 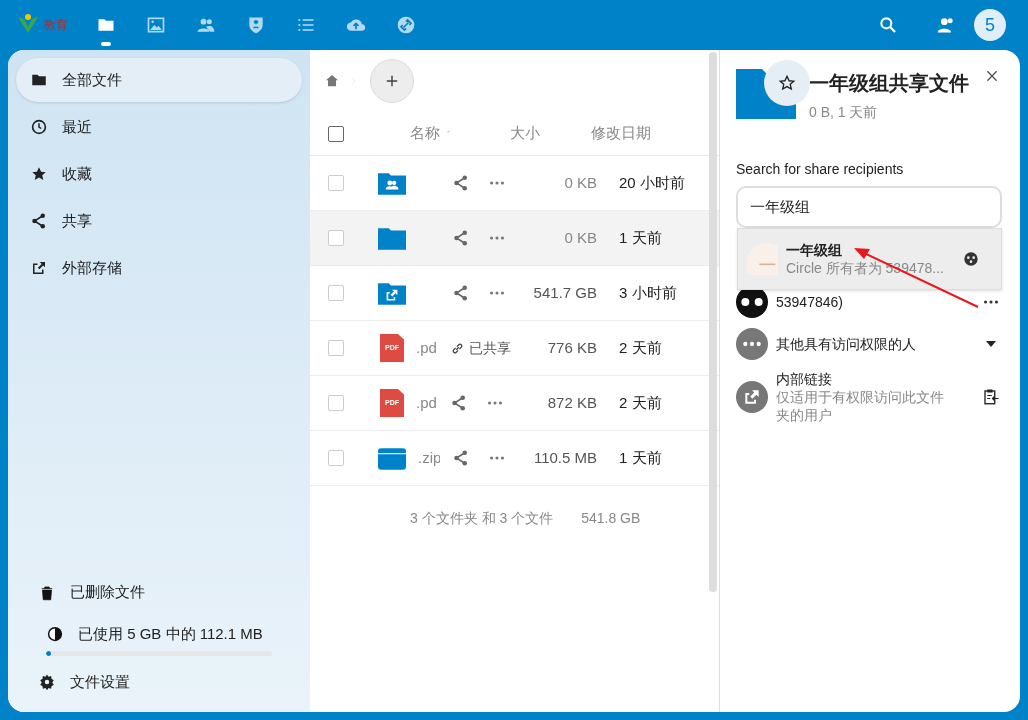 I want to click on nav-item: 已删除文件, so click(x=159, y=592).